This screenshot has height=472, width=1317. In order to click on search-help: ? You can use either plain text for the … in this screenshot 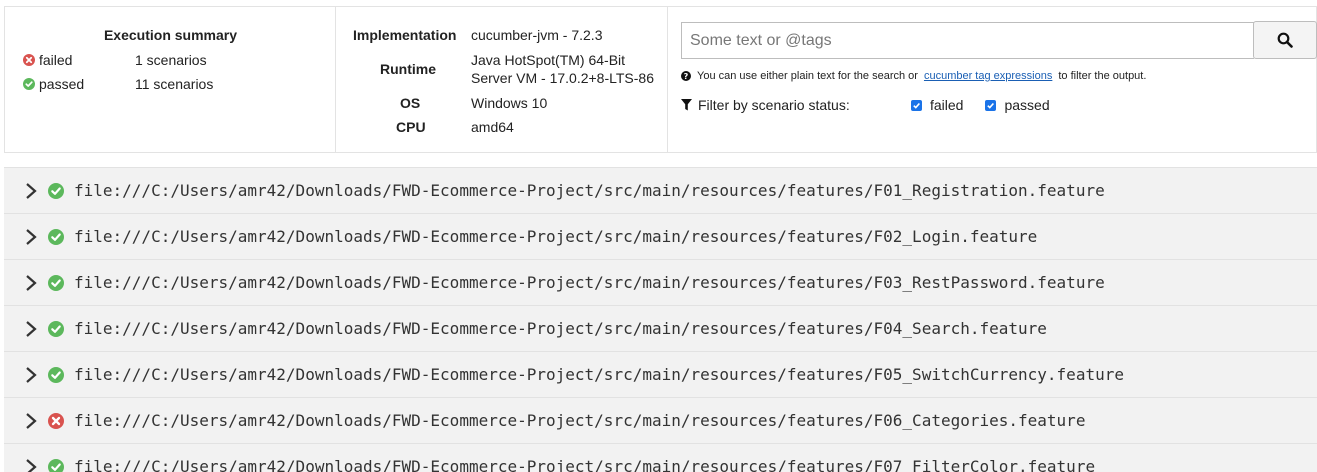, I will do `click(913, 76)`.